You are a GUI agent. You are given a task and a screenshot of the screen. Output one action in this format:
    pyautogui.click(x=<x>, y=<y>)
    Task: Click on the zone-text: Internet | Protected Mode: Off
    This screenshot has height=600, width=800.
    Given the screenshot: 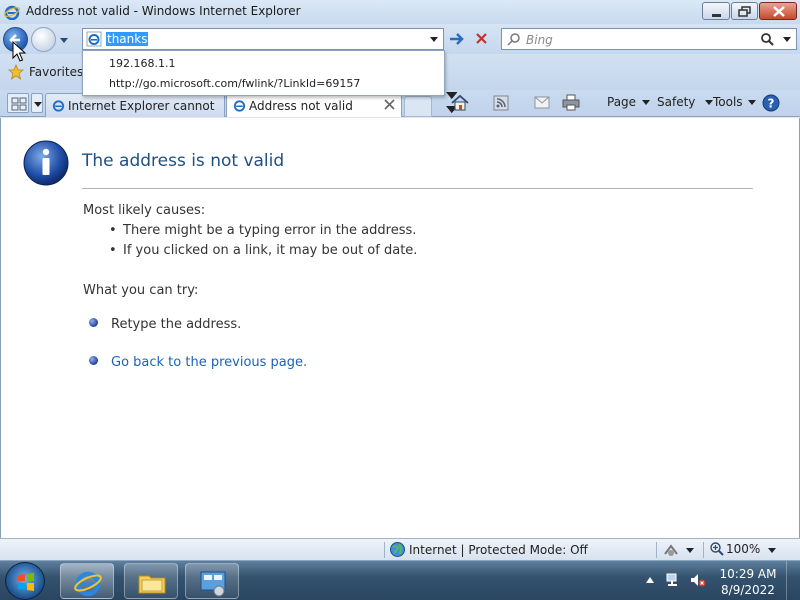 What is the action you would take?
    pyautogui.click(x=498, y=550)
    